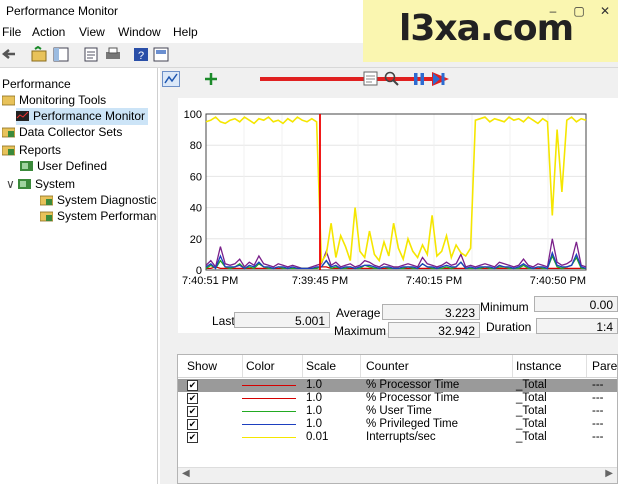 This screenshot has width=618, height=484. I want to click on maximum-value: 32.942, so click(434, 330).